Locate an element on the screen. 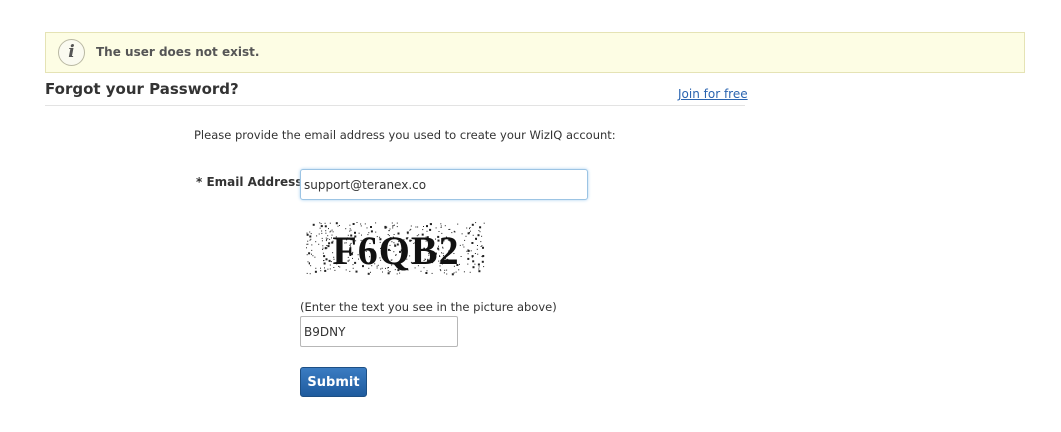 This screenshot has width=1061, height=432. email-label: * Email Address: is located at coordinates (252, 182).